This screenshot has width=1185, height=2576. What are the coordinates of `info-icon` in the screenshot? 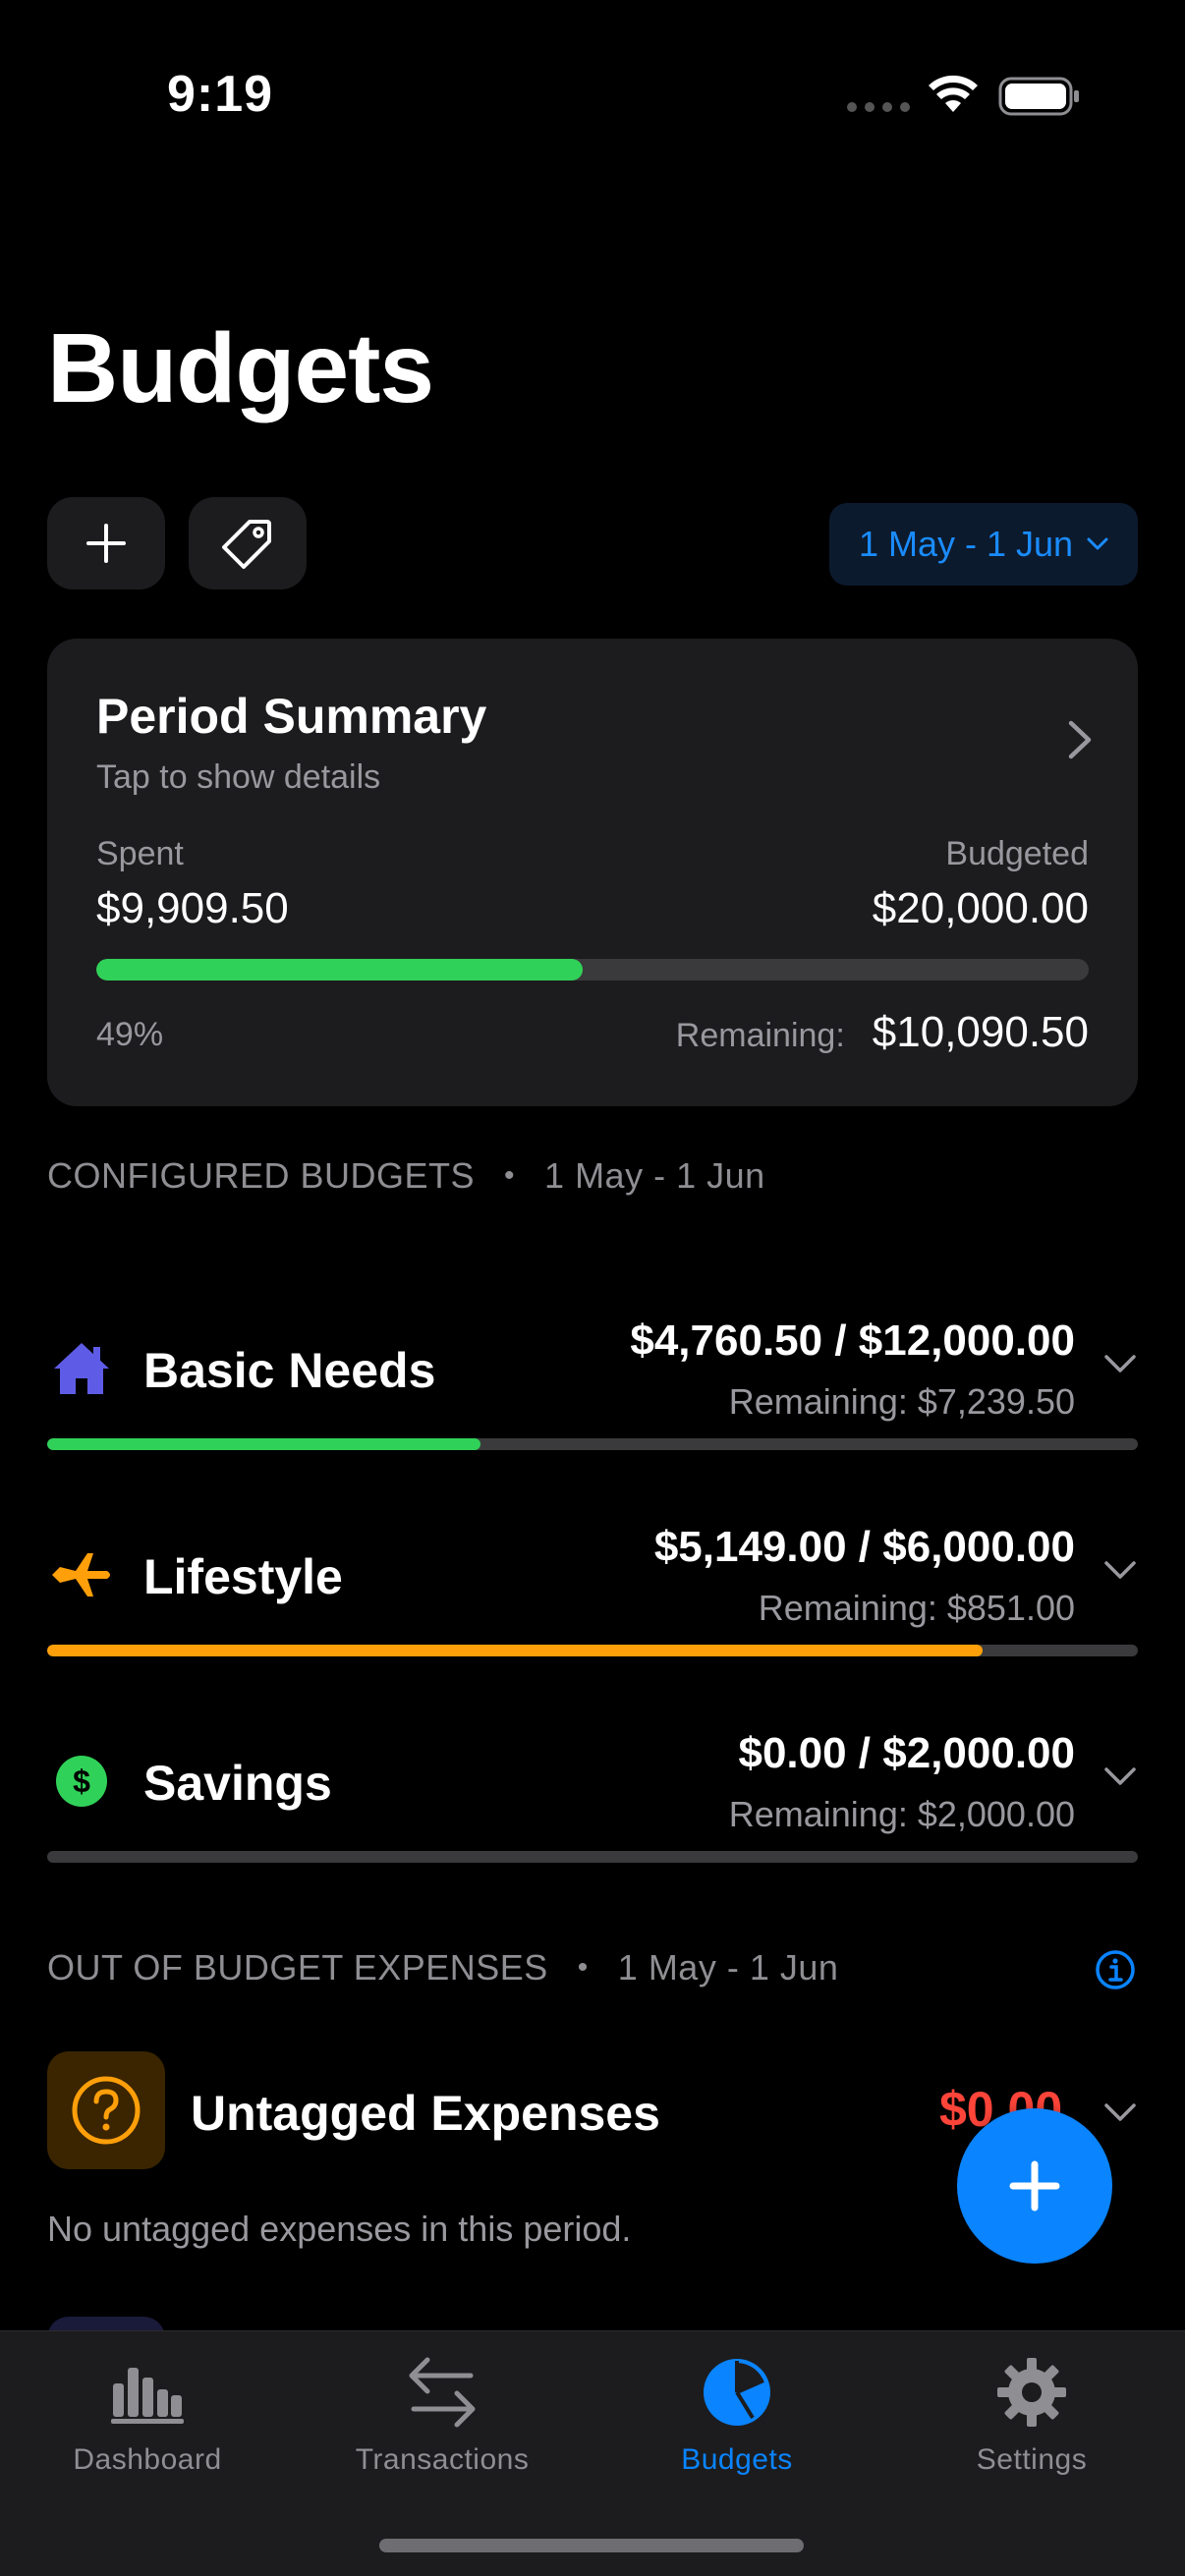 It's located at (1115, 1969).